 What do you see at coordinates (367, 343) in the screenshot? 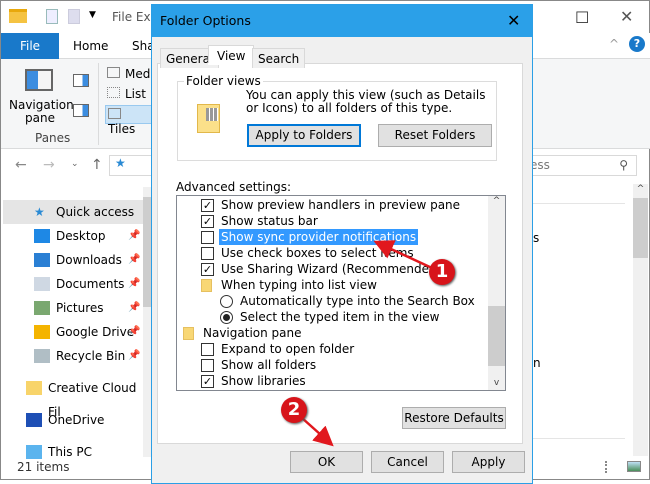
I see `annotation-arrows` at bounding box center [367, 343].